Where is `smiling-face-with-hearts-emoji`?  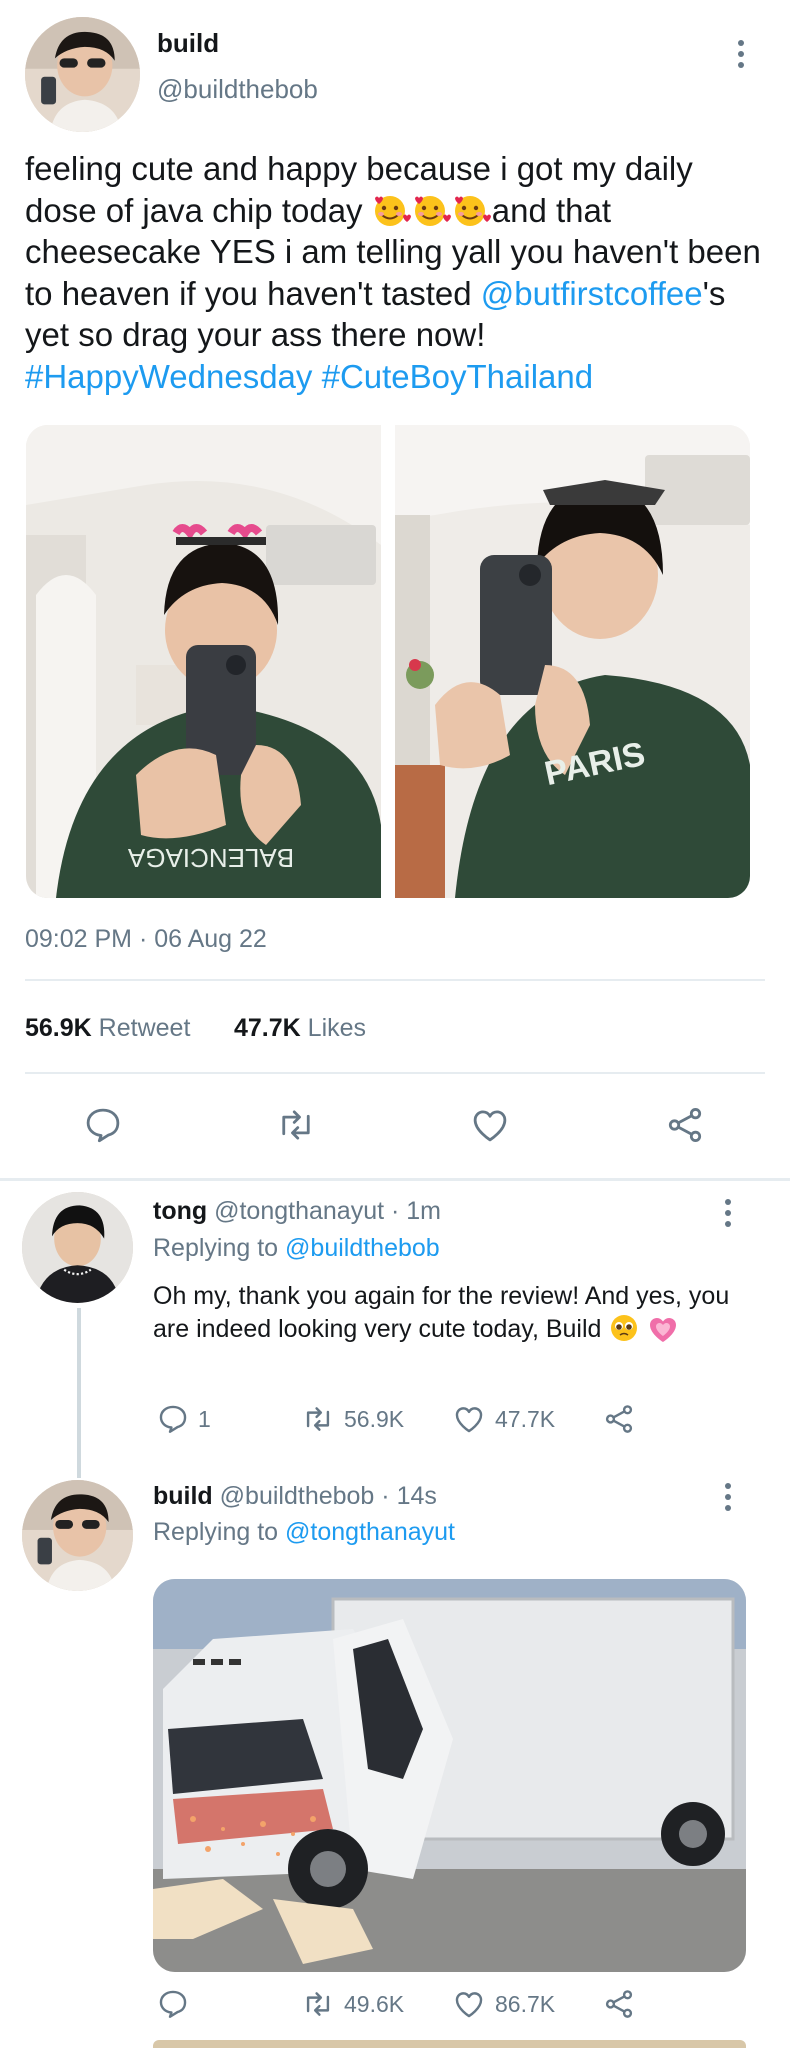
smiling-face-with-hearts-emoji is located at coordinates (432, 210).